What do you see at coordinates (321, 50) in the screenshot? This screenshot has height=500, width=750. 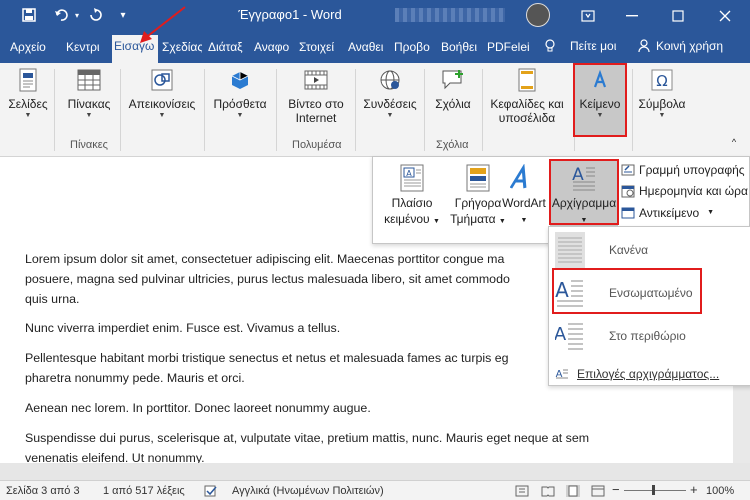 I see `tab-mailings: Στοιχεί` at bounding box center [321, 50].